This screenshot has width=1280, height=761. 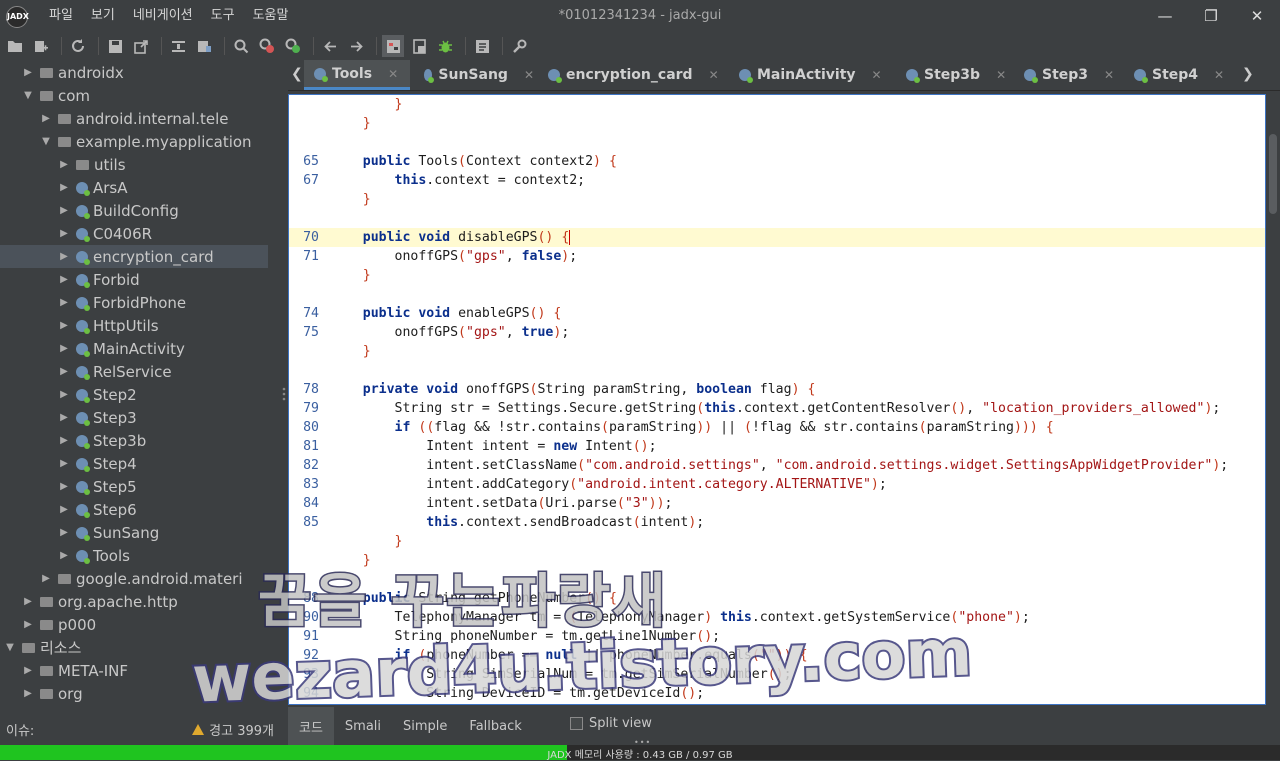 What do you see at coordinates (297, 74) in the screenshot?
I see `tabs-prev-icon: ❮` at bounding box center [297, 74].